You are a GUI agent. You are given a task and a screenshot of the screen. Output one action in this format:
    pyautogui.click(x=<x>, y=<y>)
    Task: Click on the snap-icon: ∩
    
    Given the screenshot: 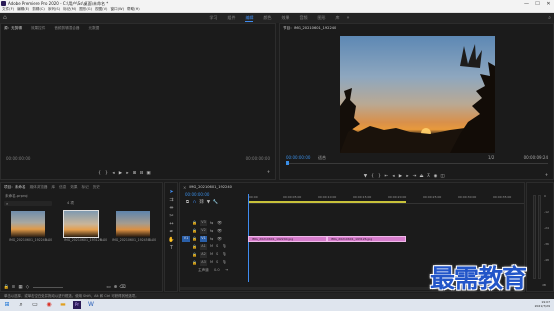 What is the action you would take?
    pyautogui.click(x=194, y=202)
    